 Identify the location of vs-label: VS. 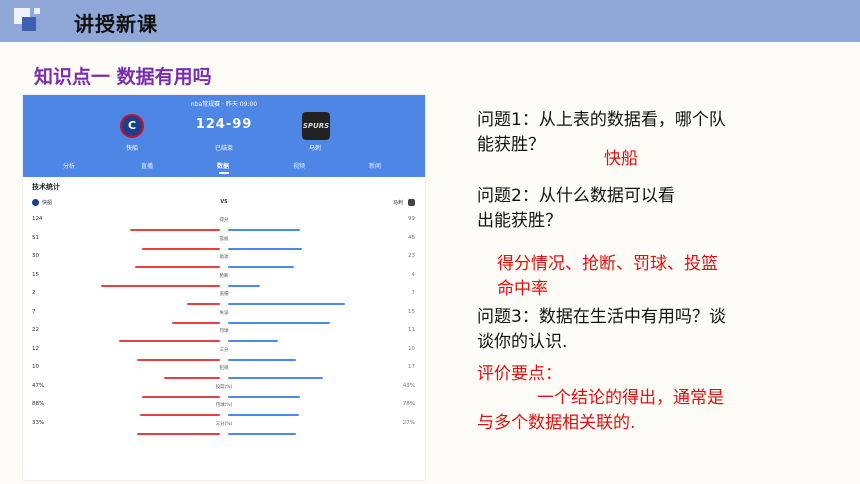
(224, 202).